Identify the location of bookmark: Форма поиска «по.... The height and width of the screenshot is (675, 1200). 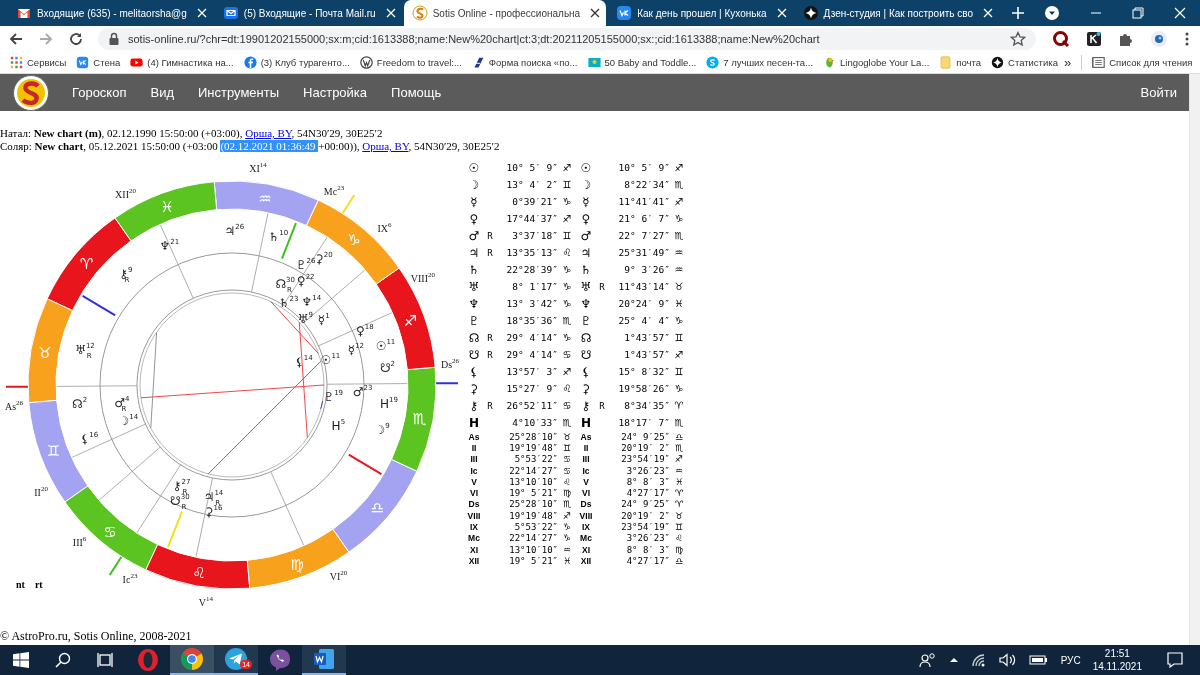
(524, 62).